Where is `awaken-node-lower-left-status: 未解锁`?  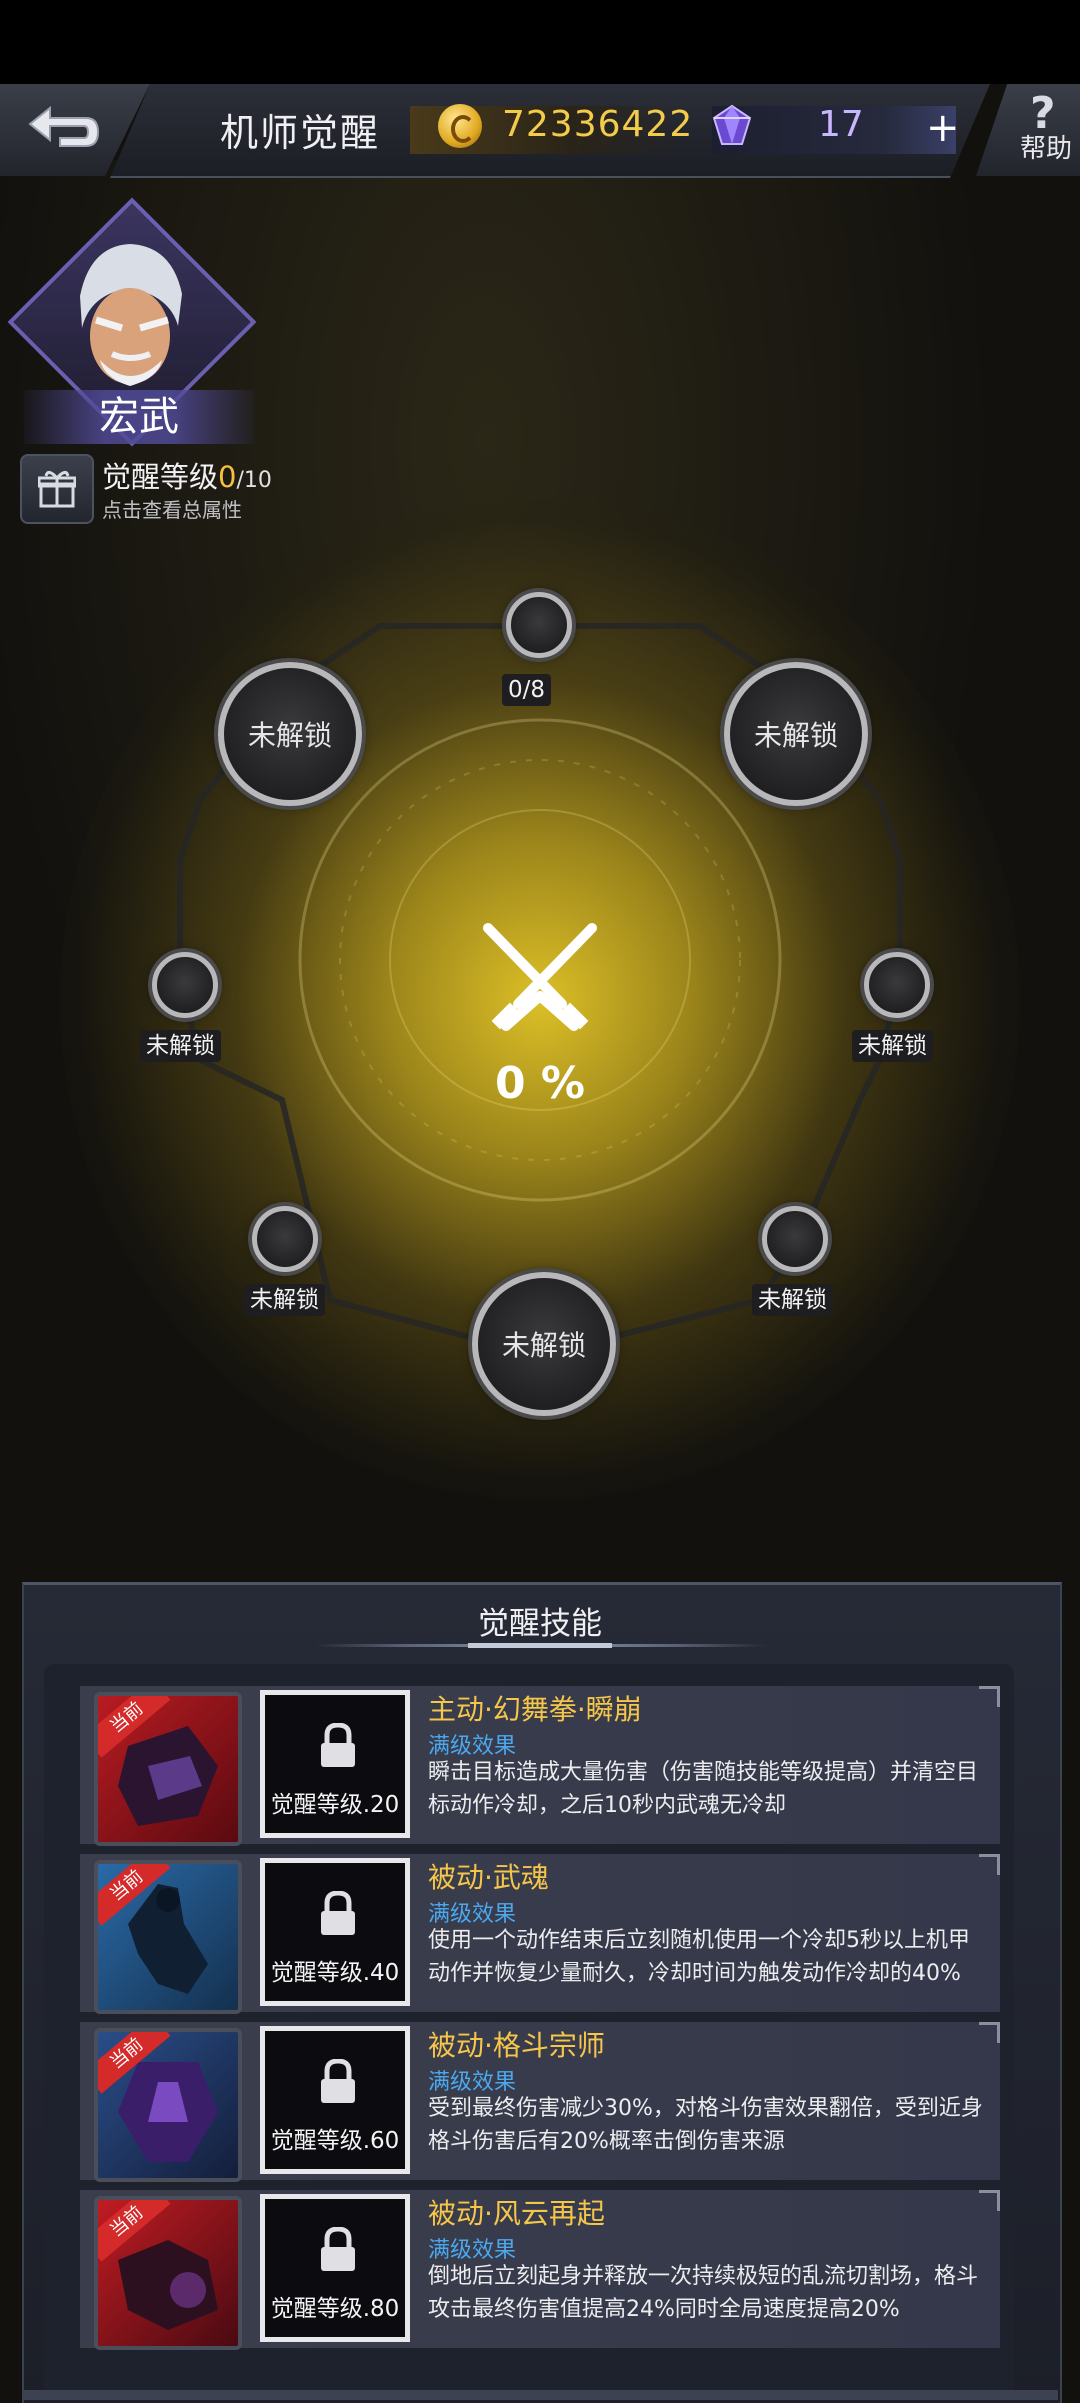 awaken-node-lower-left-status: 未解锁 is located at coordinates (284, 1300).